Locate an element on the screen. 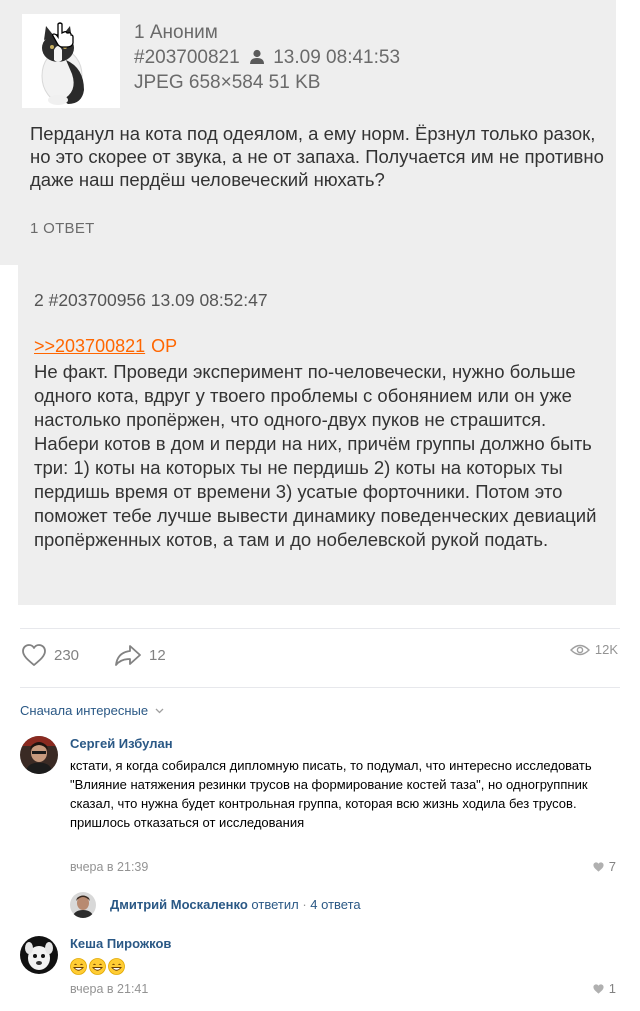 The width and height of the screenshot is (640, 1011). replies-count: 1 ОТВЕТ is located at coordinates (62, 228).